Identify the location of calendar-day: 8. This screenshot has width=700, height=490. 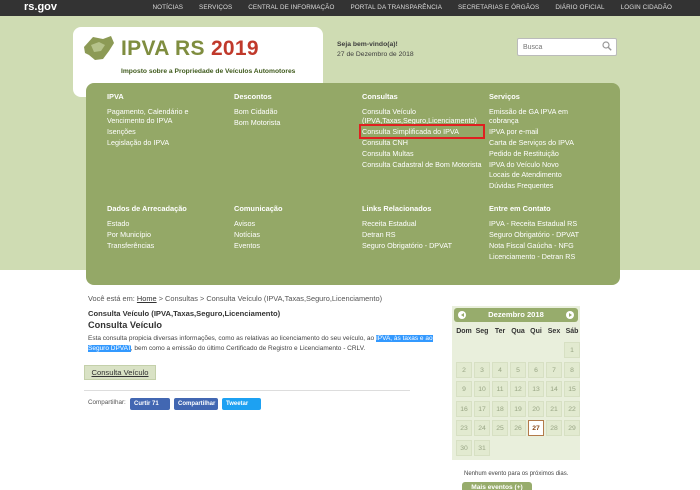
(572, 369).